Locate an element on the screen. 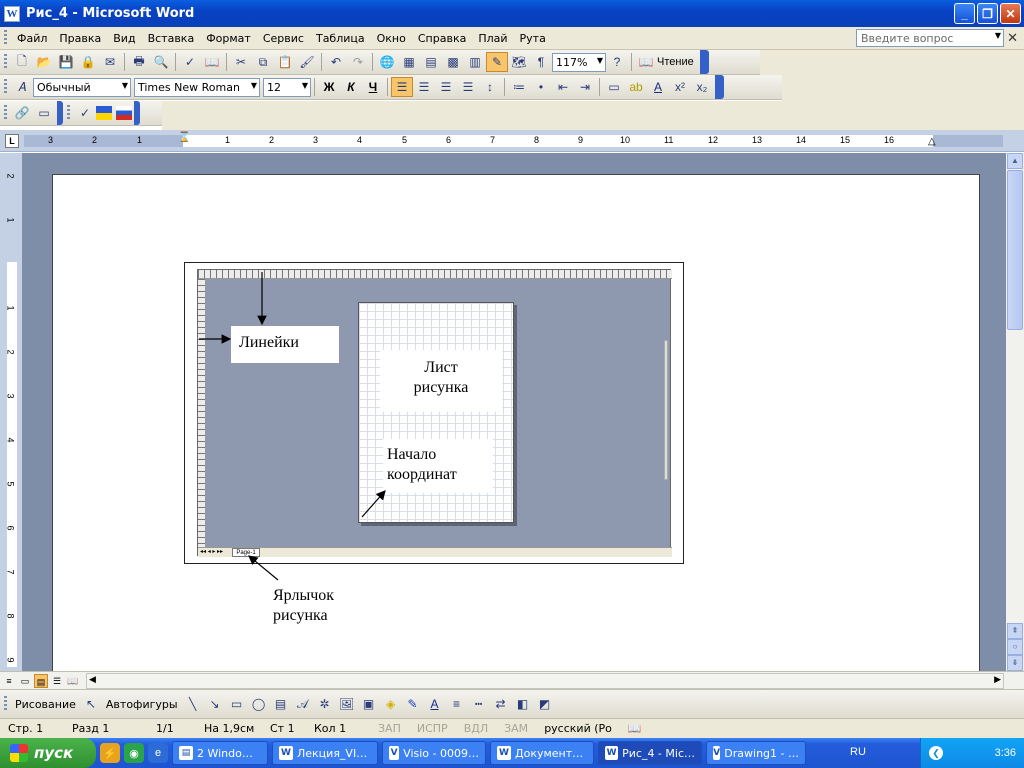 Image resolution: width=1024 pixels, height=768 pixels. outline-view-icon: ☰ is located at coordinates (57, 681).